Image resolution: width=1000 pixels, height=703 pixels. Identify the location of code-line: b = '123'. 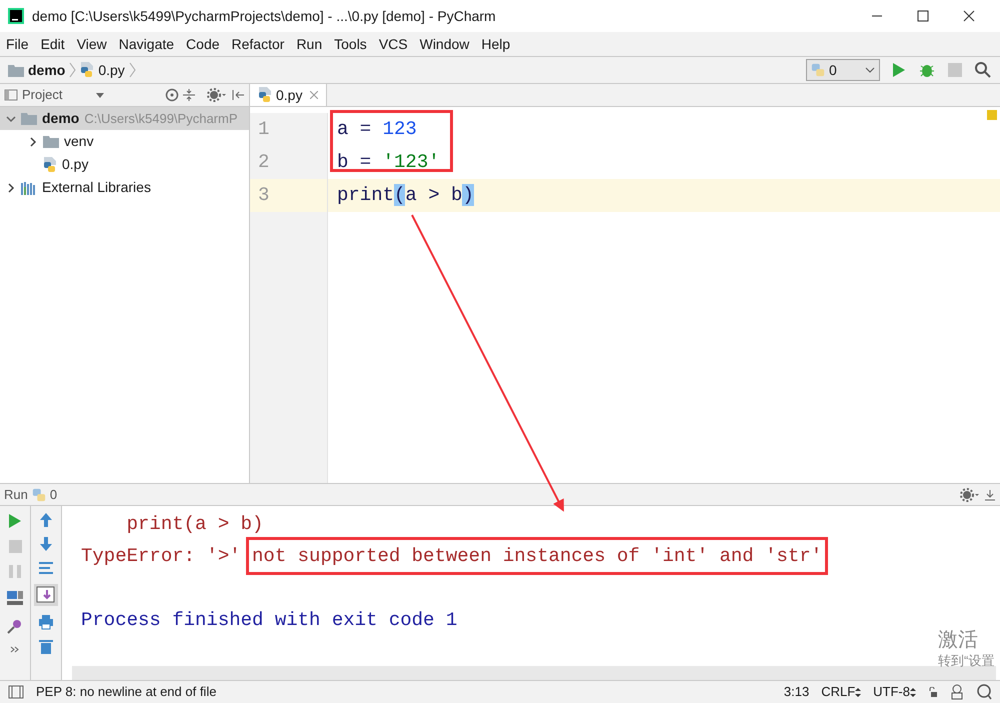
(388, 163).